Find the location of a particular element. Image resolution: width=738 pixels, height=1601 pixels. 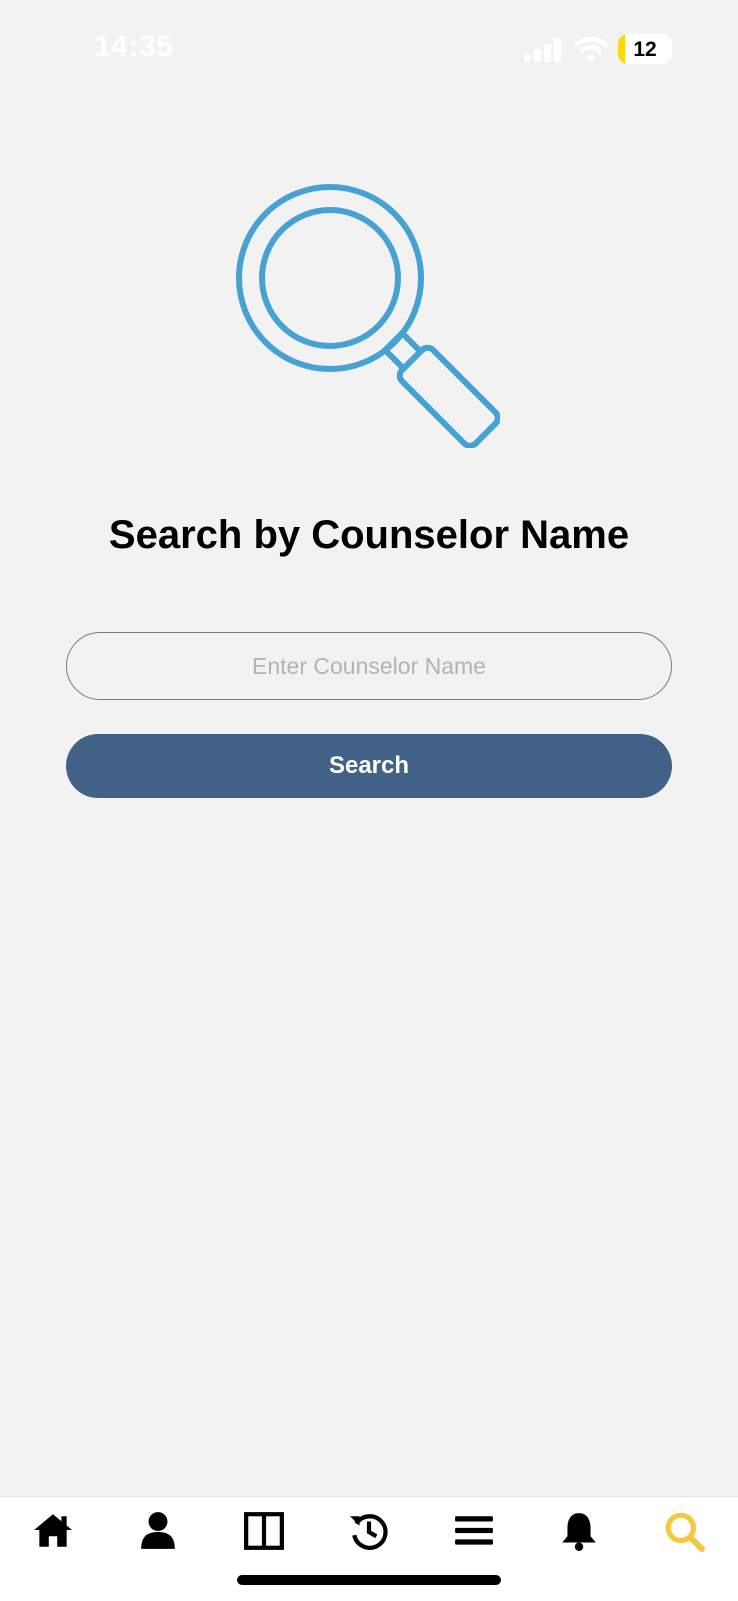

counselor-name-input is located at coordinates (369, 666).